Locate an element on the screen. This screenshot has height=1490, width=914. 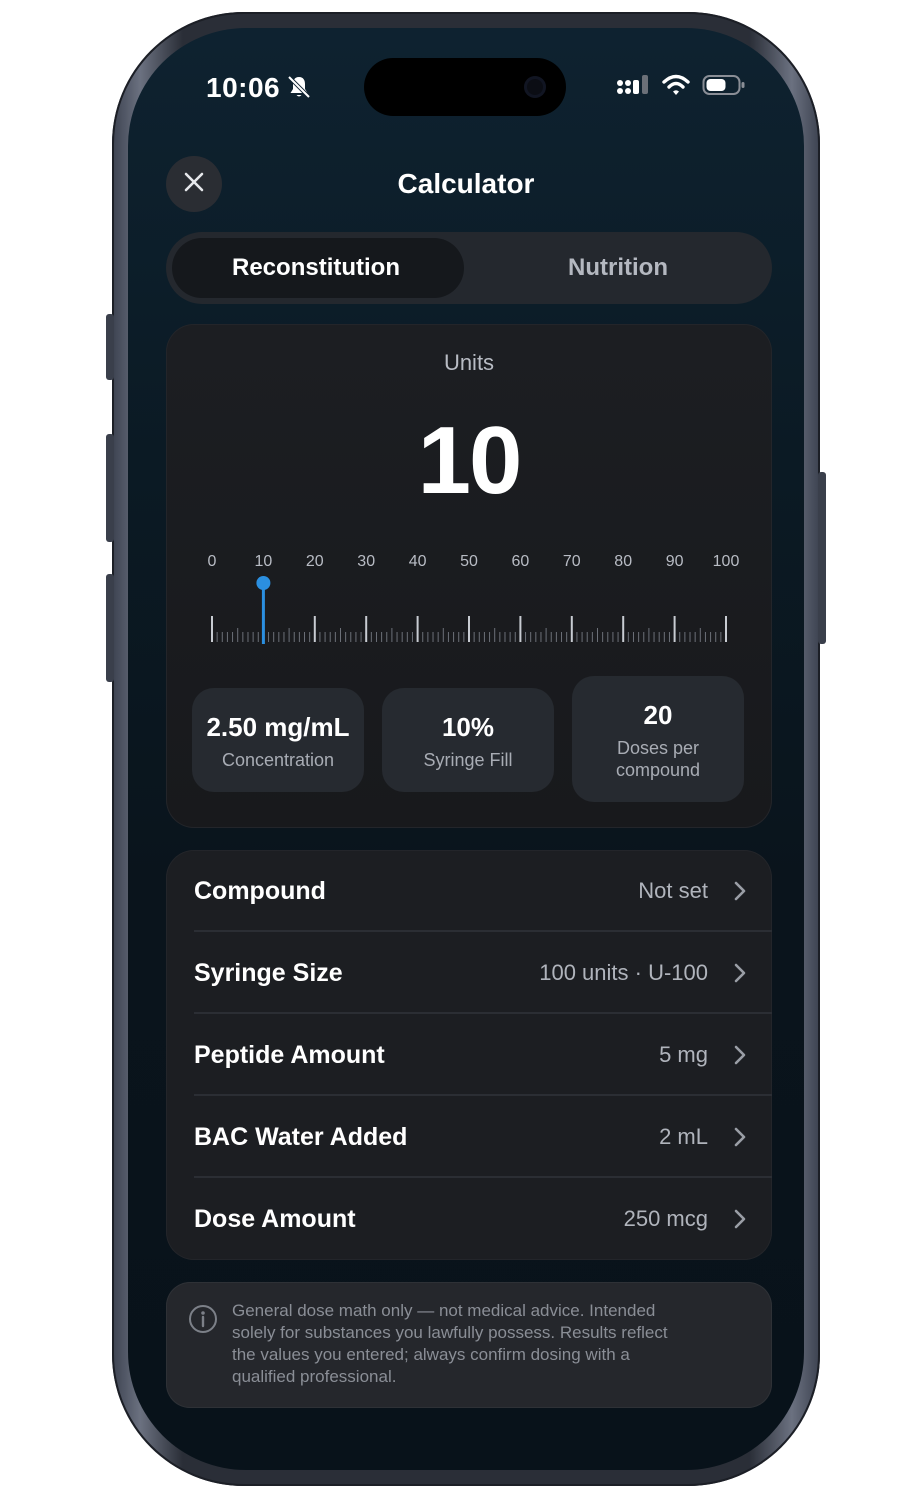
status-icons is located at coordinates (681, 87).